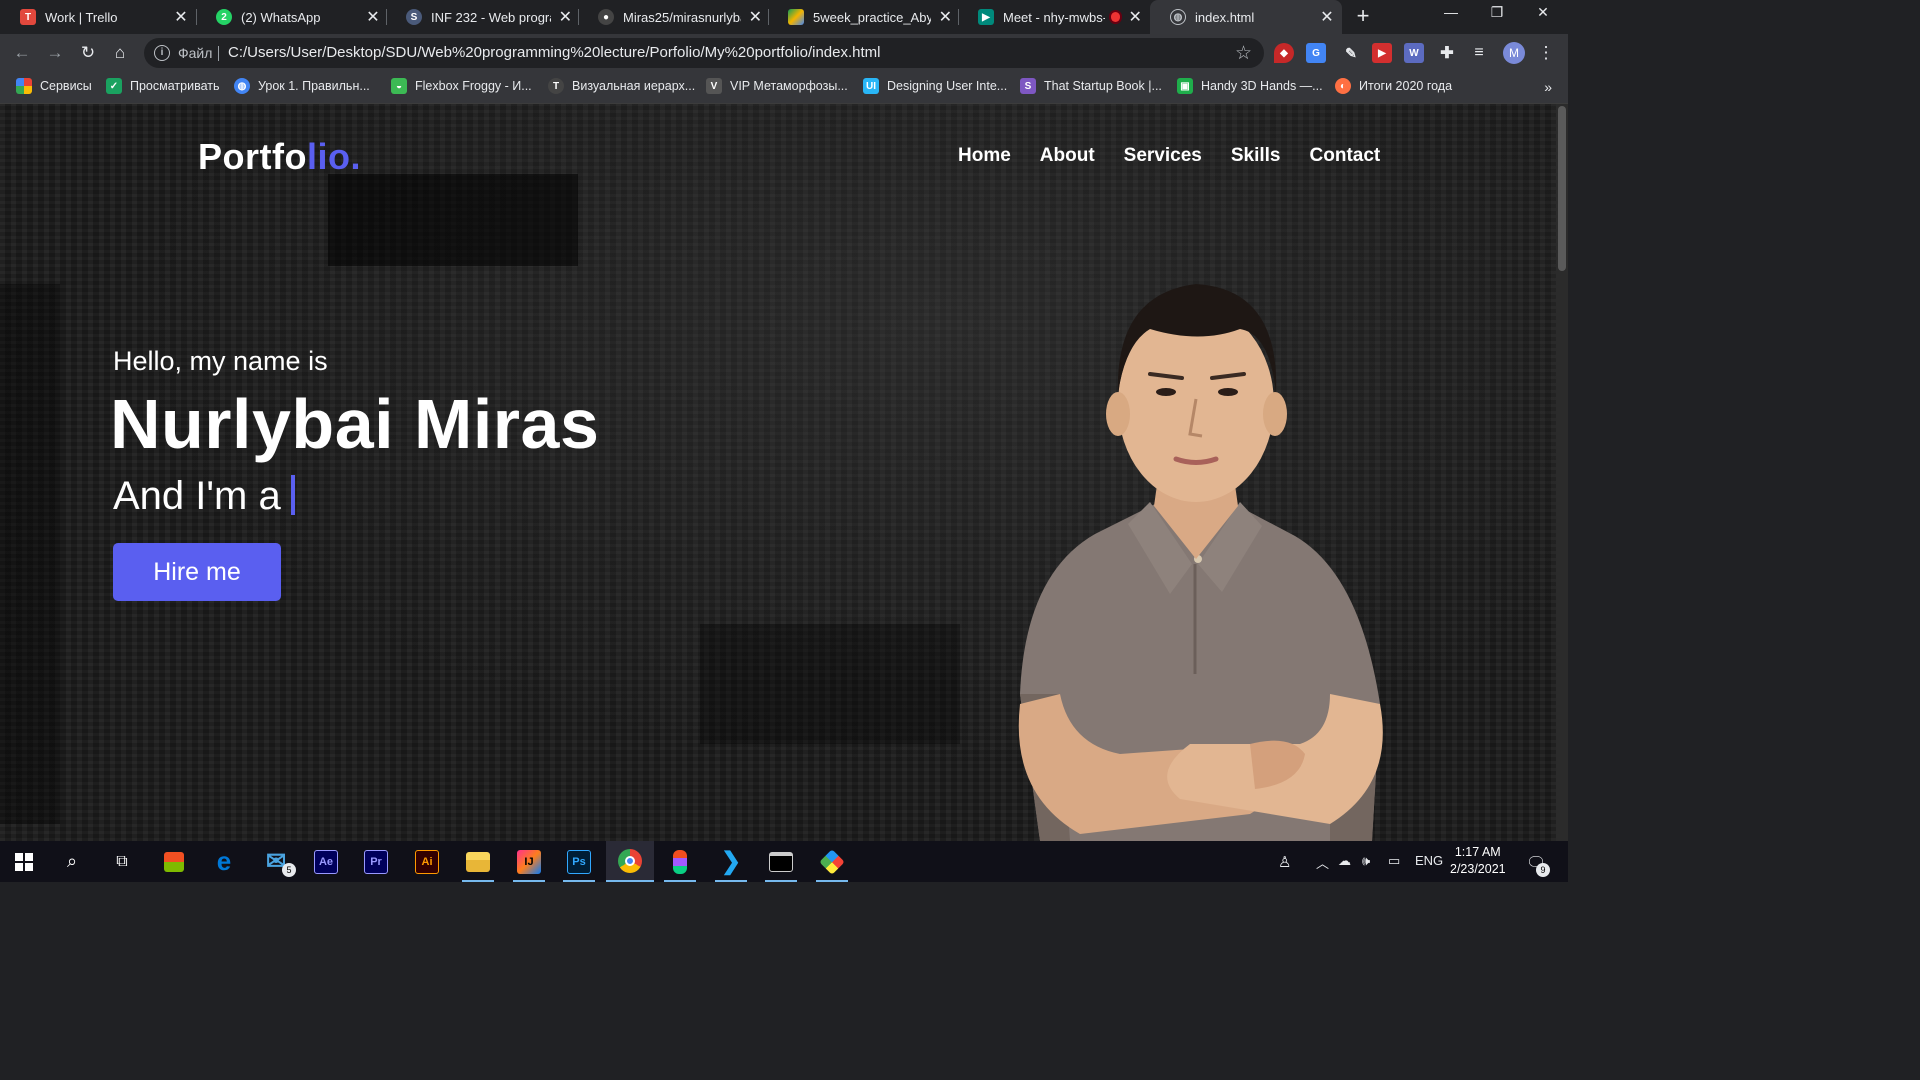 This screenshot has height=1080, width=1920. Describe the element at coordinates (218, 53) in the screenshot. I see `address-divider` at that location.